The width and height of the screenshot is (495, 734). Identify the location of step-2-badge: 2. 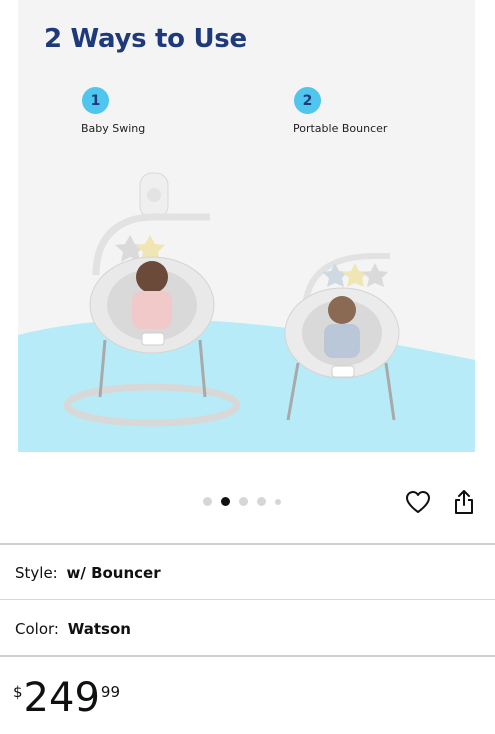
(307, 100).